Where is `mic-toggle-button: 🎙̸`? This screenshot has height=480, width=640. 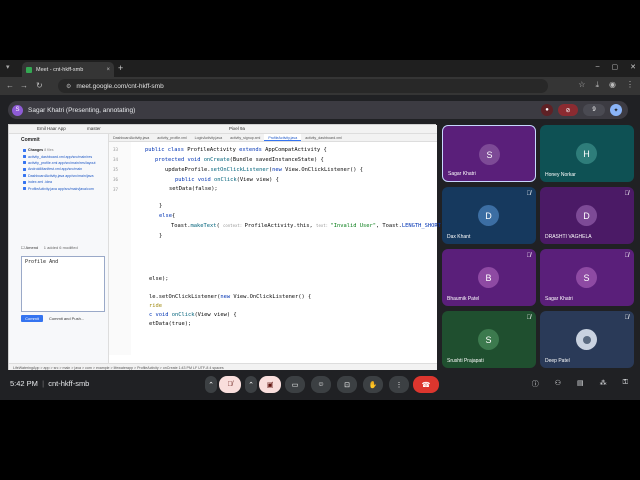 mic-toggle-button: 🎙̸ is located at coordinates (230, 384).